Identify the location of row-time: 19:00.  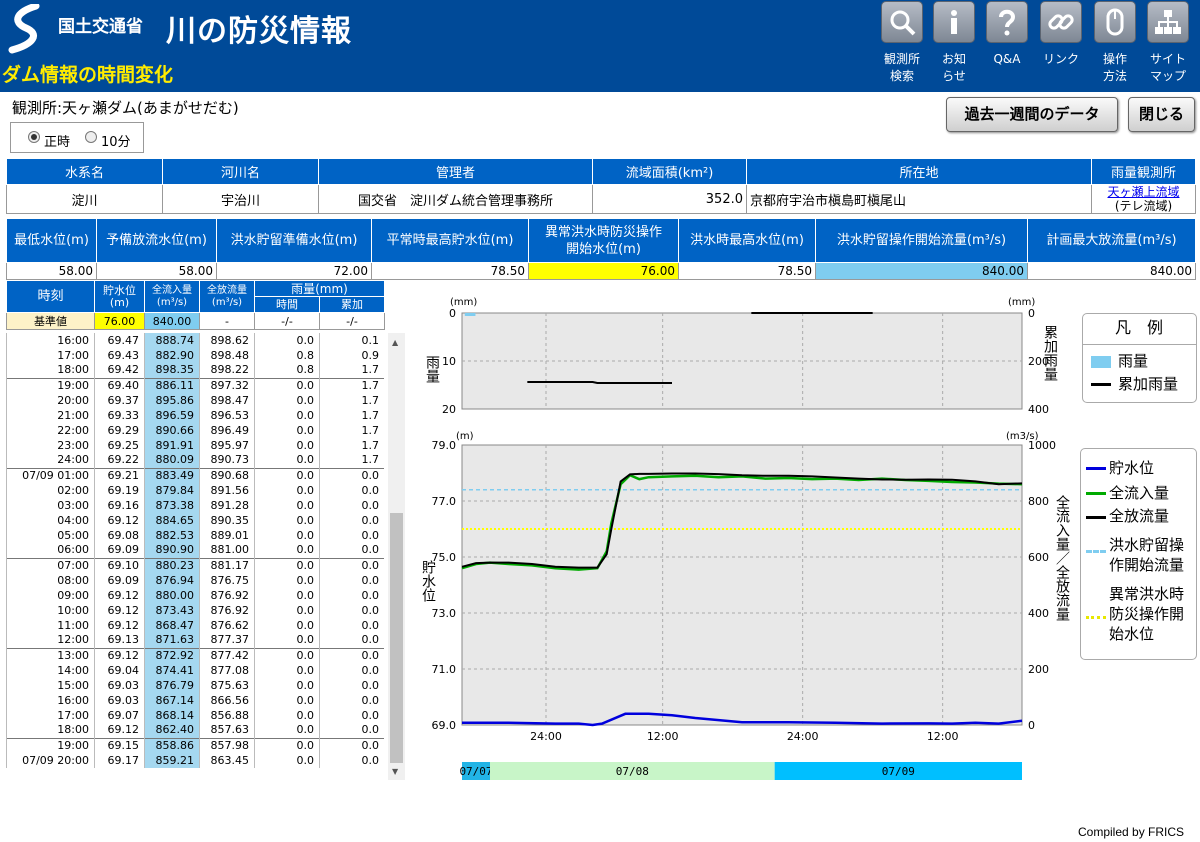
(50, 385).